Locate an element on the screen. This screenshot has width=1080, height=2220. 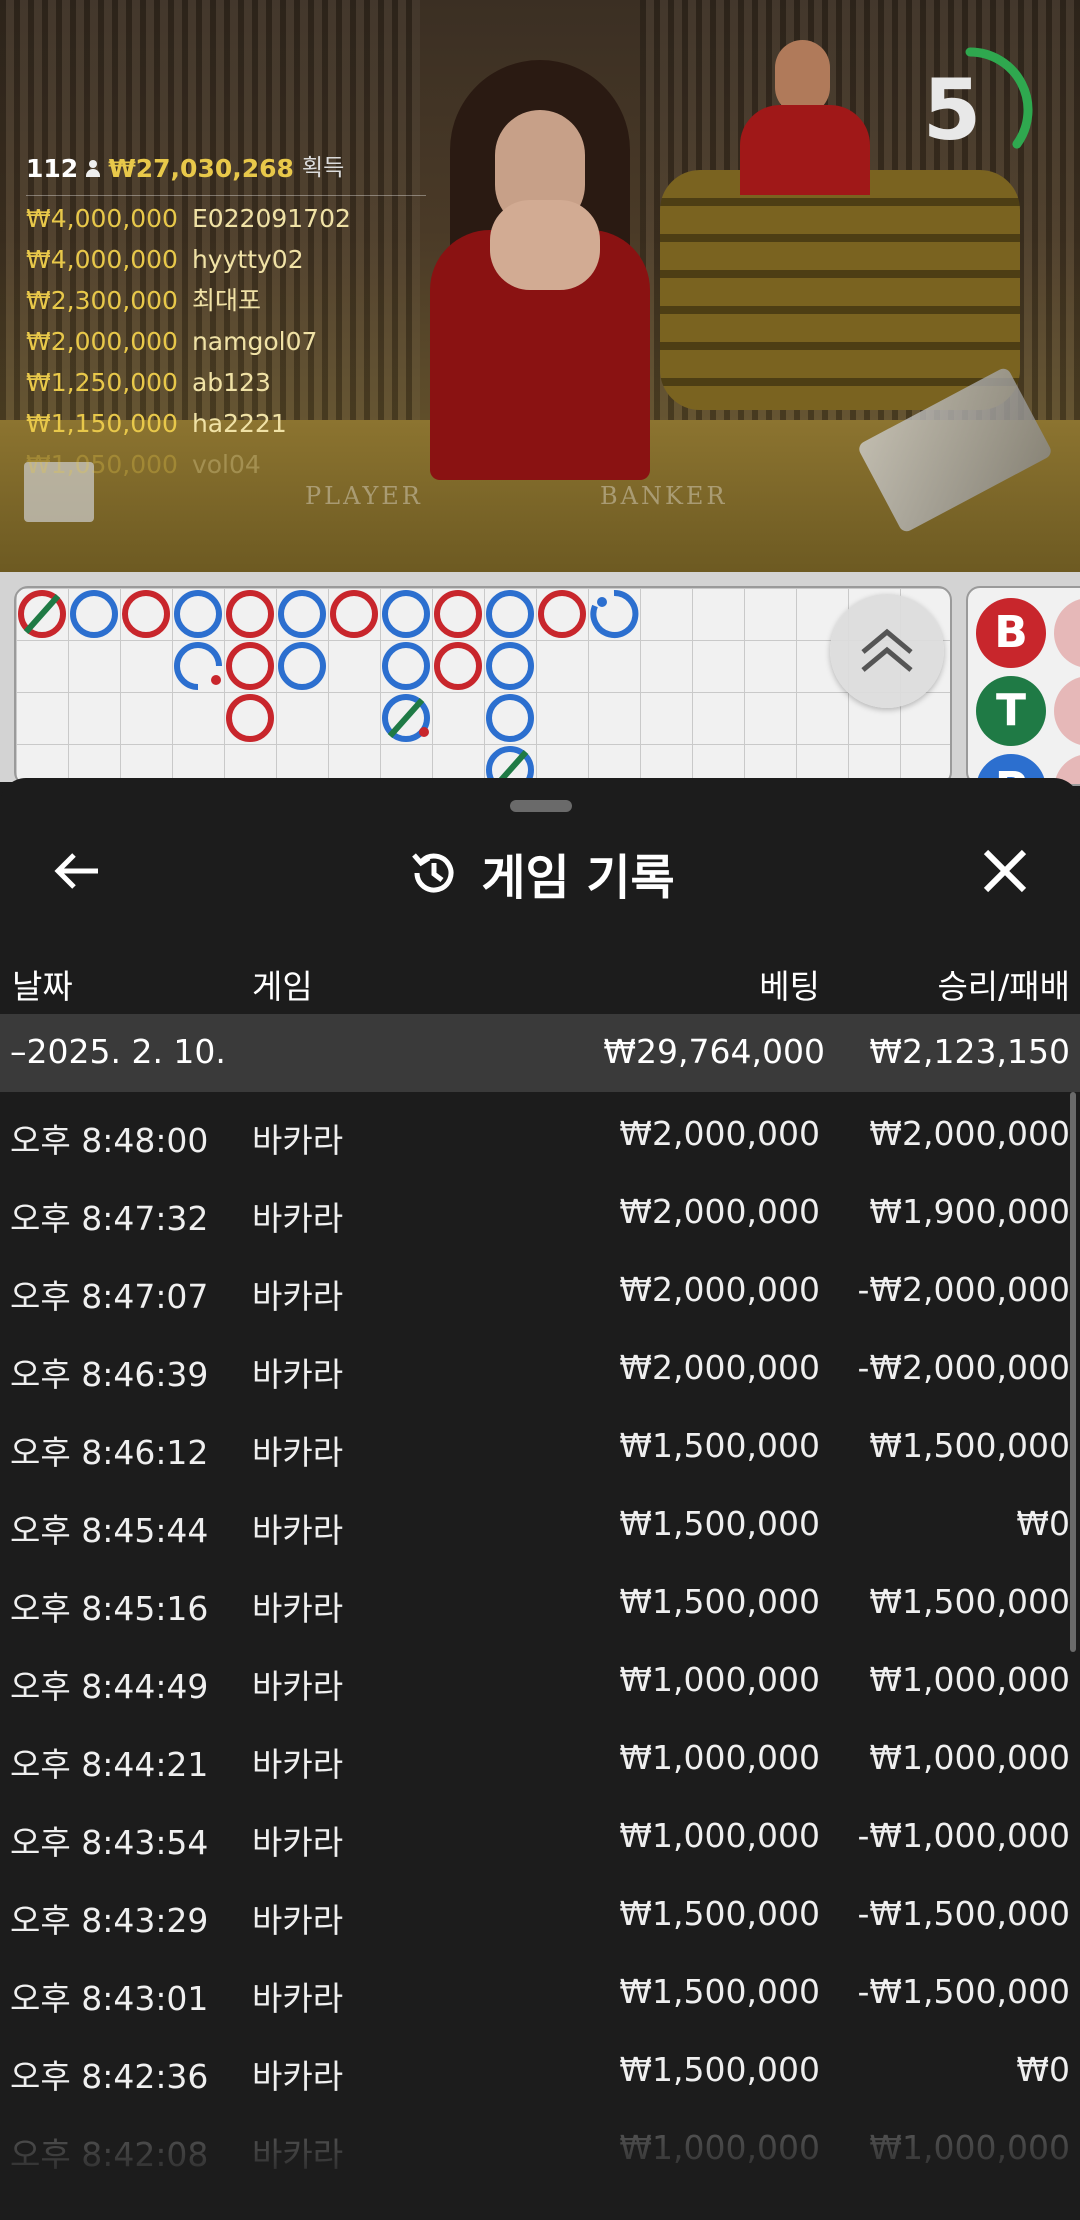
history-row: 오후 8:44:21 바카라 ₩1,000,000 ₩1,000,000 is located at coordinates (540, 1755).